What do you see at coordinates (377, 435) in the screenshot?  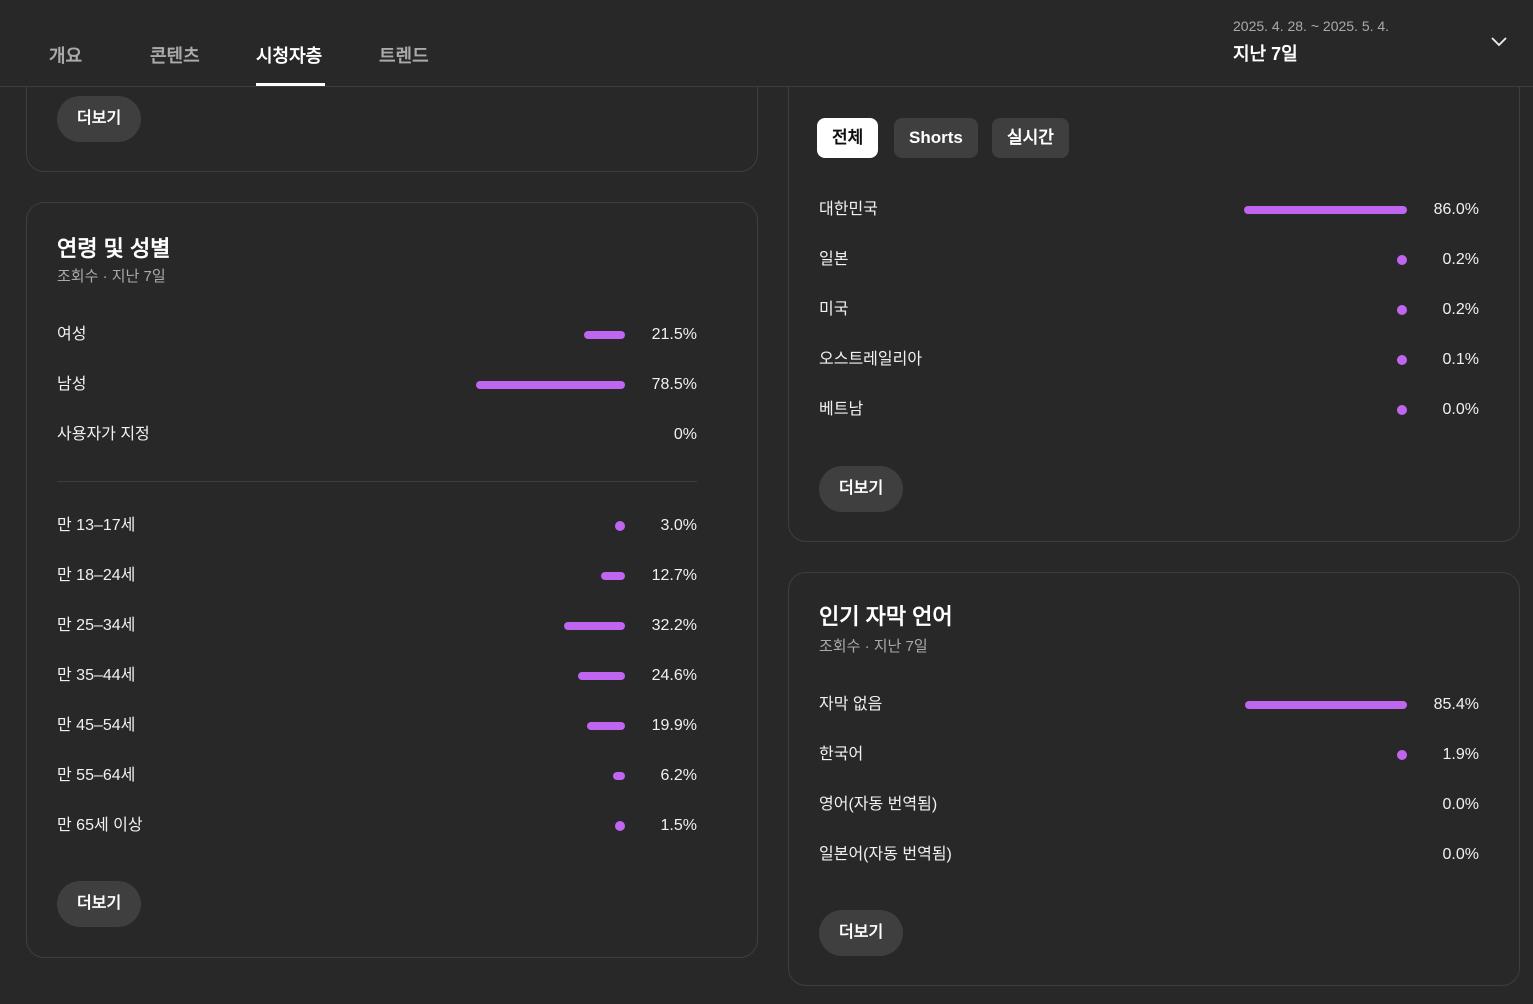 I see `gender-row-custom: 사용자가 지정 0%` at bounding box center [377, 435].